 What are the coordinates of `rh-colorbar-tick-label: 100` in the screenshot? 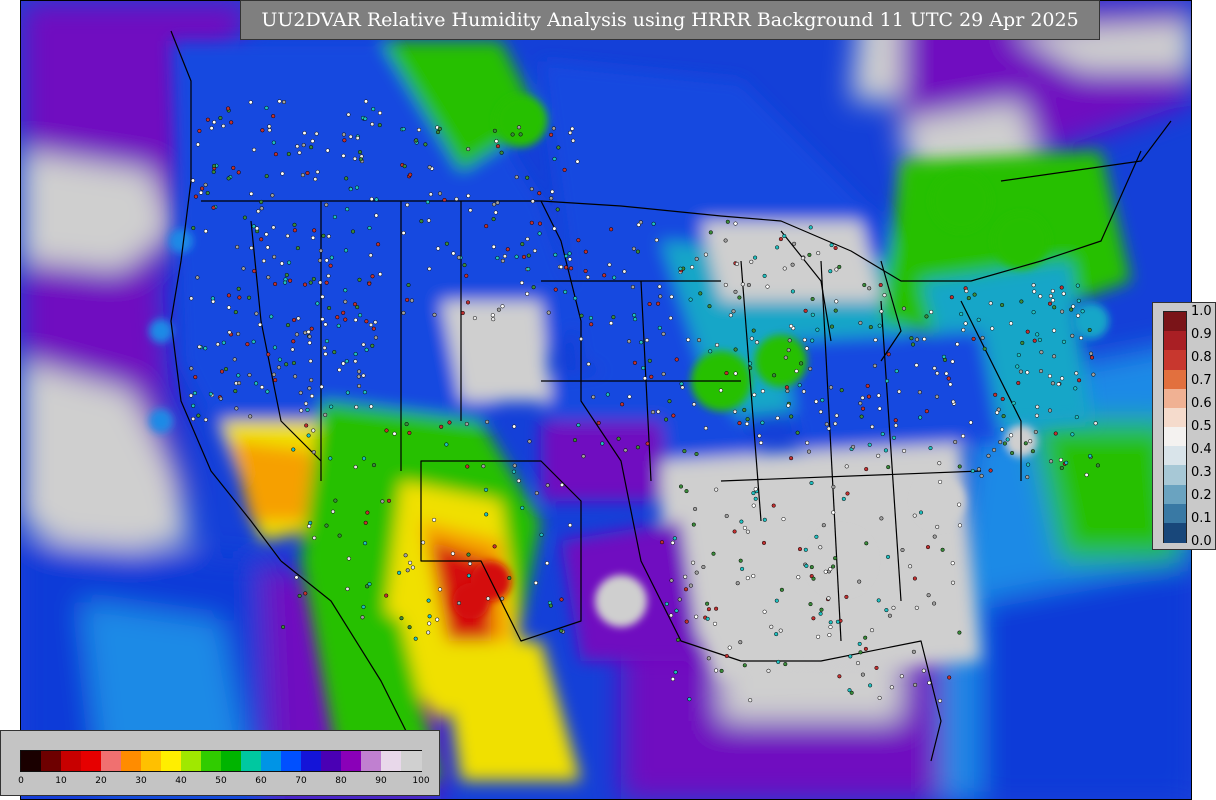 It's located at (421, 781).